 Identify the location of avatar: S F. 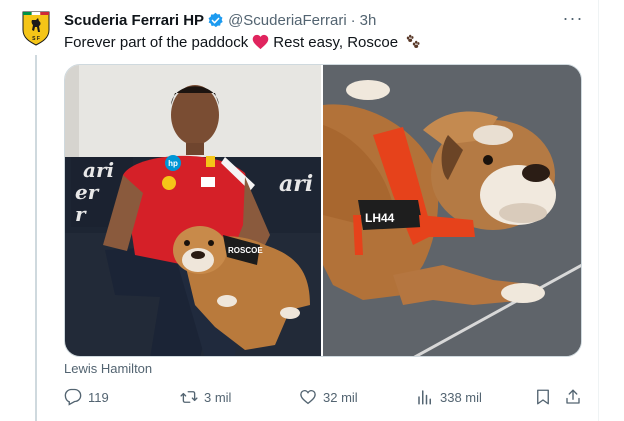
(36, 28).